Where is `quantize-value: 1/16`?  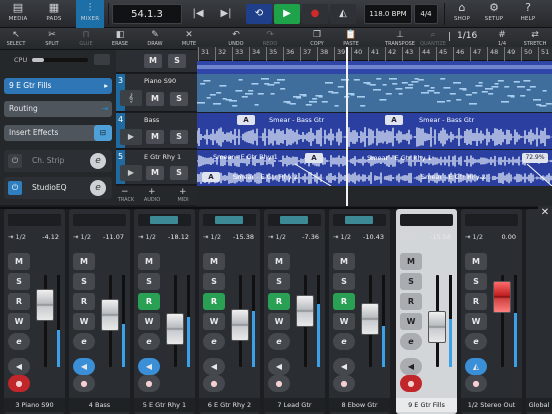 quantize-value: 1/16 is located at coordinates (467, 36).